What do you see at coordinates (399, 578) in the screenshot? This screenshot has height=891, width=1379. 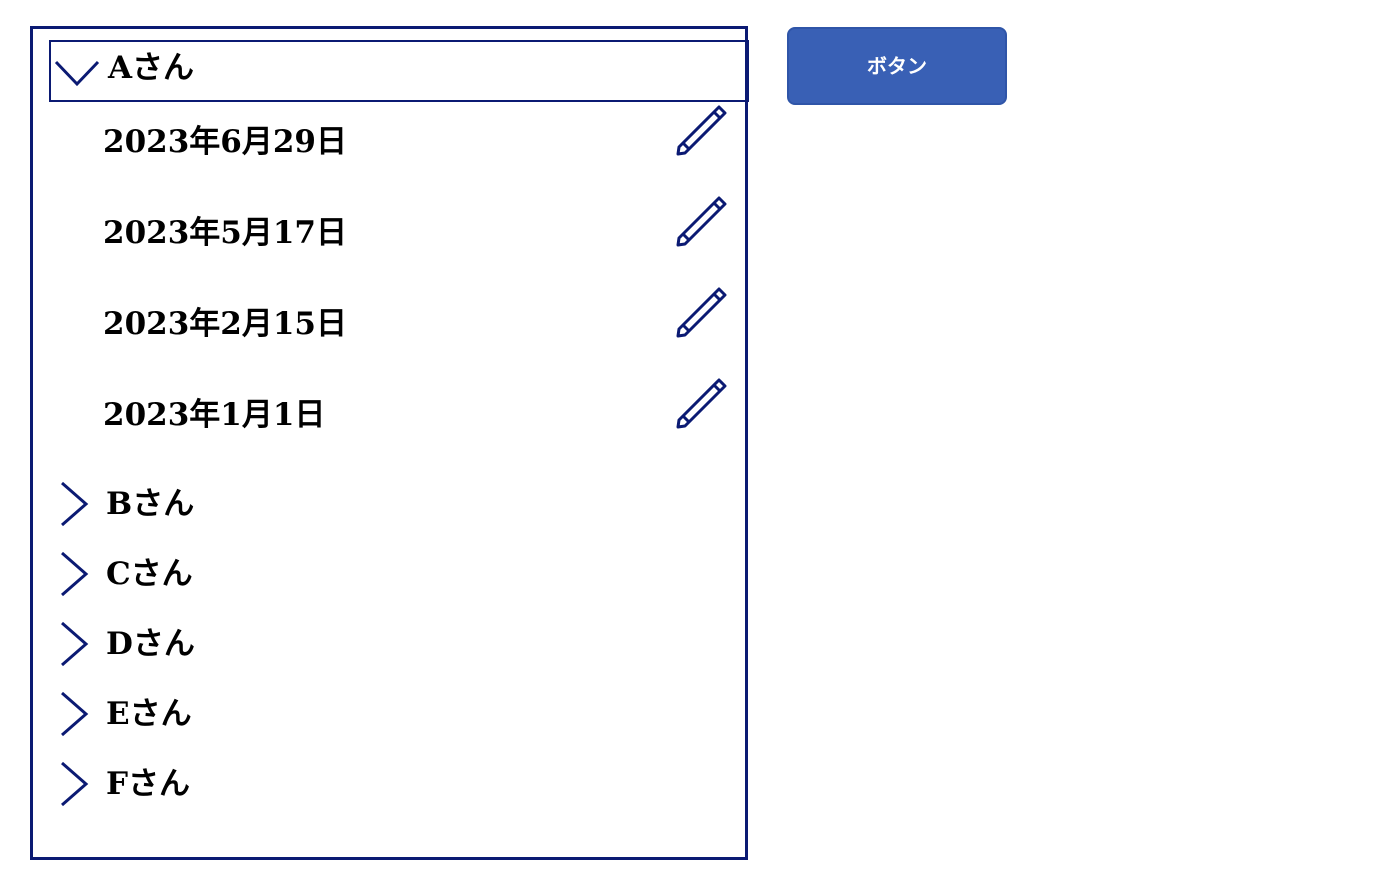 I see `person-item-c: Cさん` at bounding box center [399, 578].